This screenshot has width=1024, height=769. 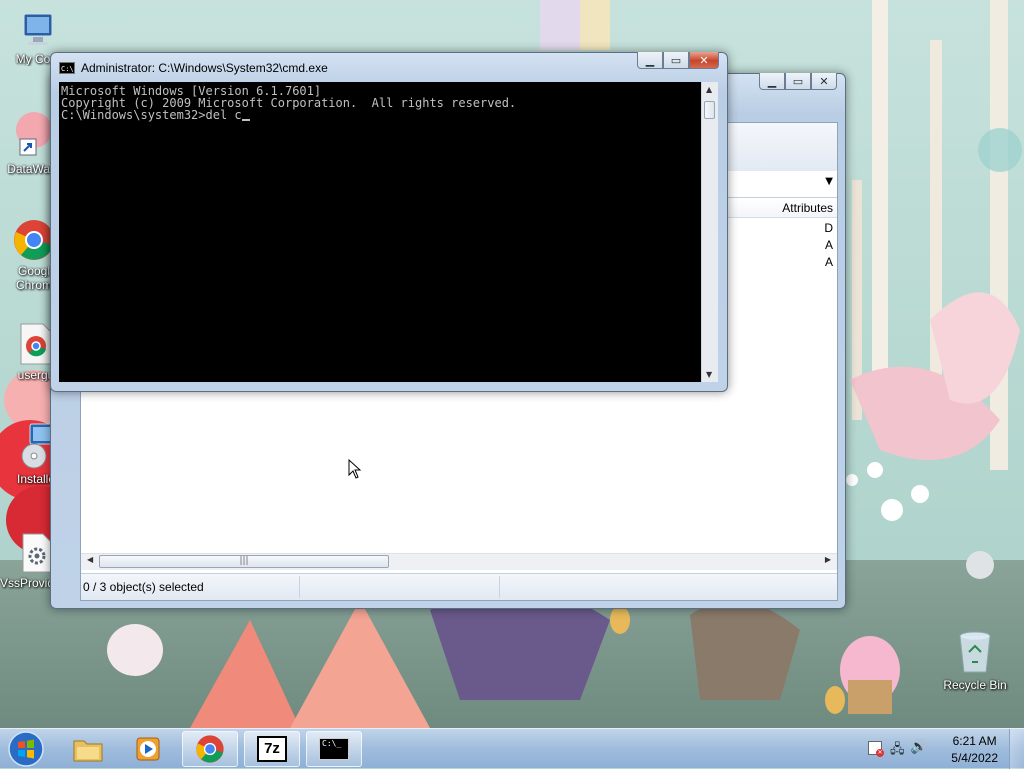 What do you see at coordinates (941, 749) in the screenshot?
I see `system-tray: ✕ 🖧 🔊 6:21 AM 5/4/2022` at bounding box center [941, 749].